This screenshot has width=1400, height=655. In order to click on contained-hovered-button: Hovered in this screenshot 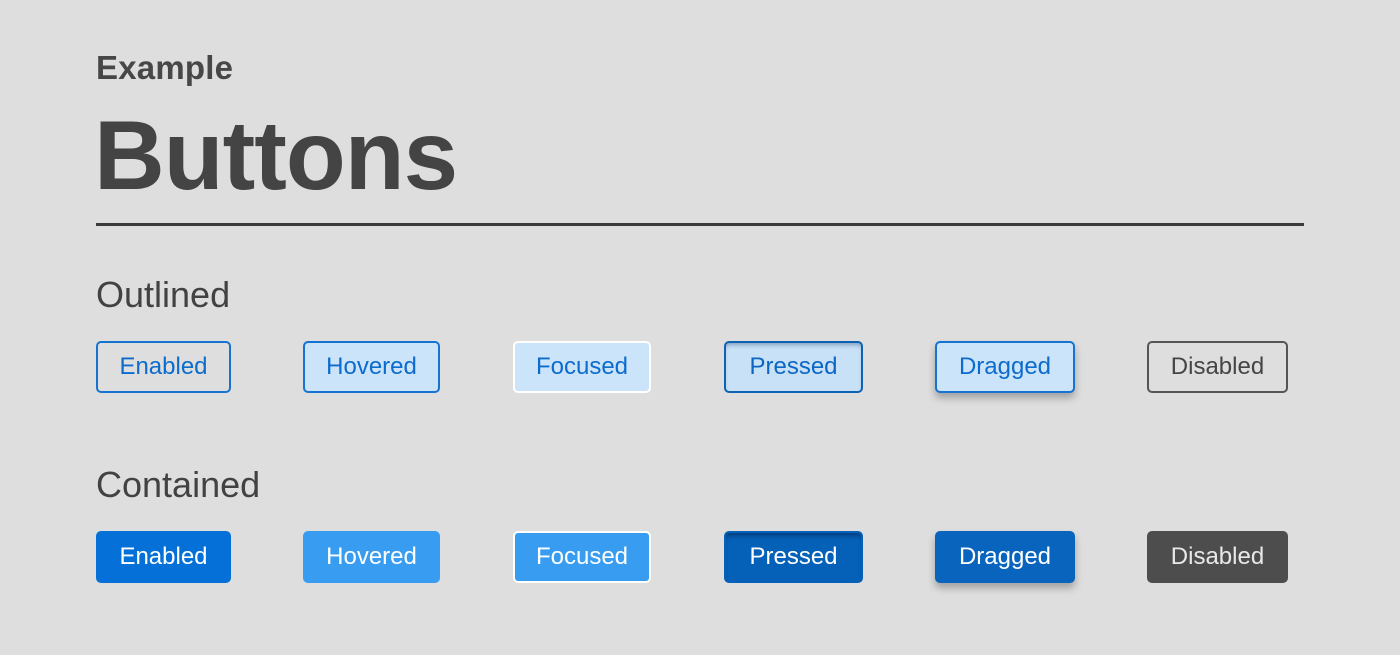, I will do `click(371, 557)`.